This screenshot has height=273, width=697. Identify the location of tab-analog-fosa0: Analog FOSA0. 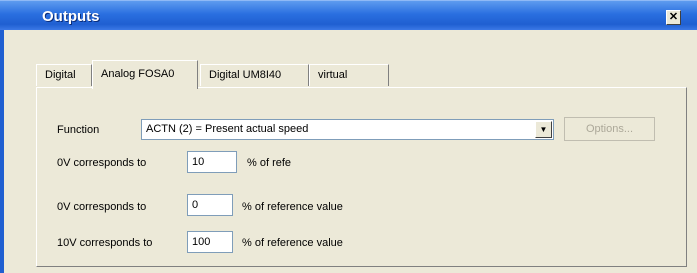
(145, 74).